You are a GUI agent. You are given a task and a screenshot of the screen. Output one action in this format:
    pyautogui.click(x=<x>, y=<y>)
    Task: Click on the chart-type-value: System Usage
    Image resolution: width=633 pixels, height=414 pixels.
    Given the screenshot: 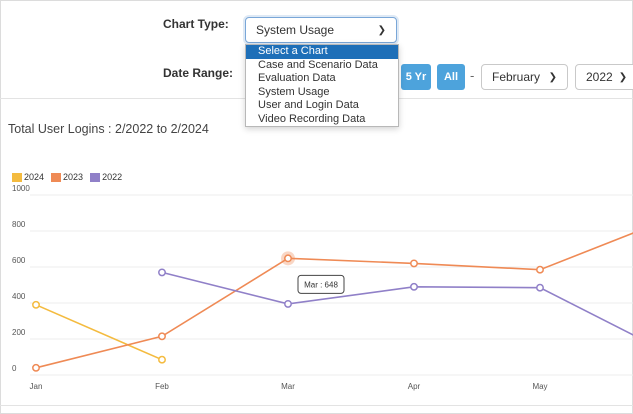 What is the action you would take?
    pyautogui.click(x=295, y=30)
    